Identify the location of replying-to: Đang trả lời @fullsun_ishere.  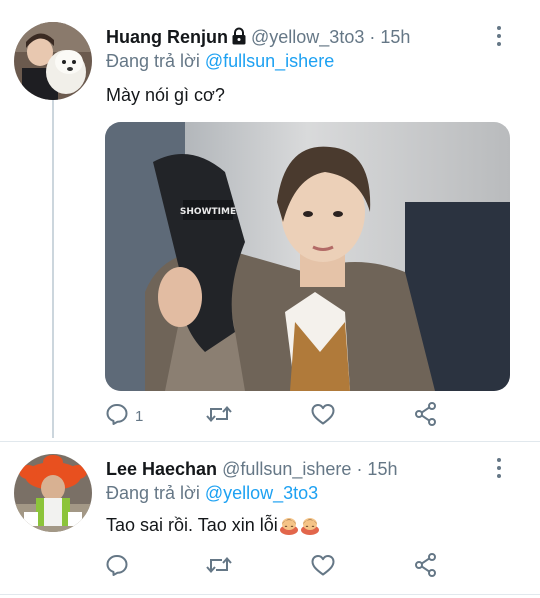
(220, 61).